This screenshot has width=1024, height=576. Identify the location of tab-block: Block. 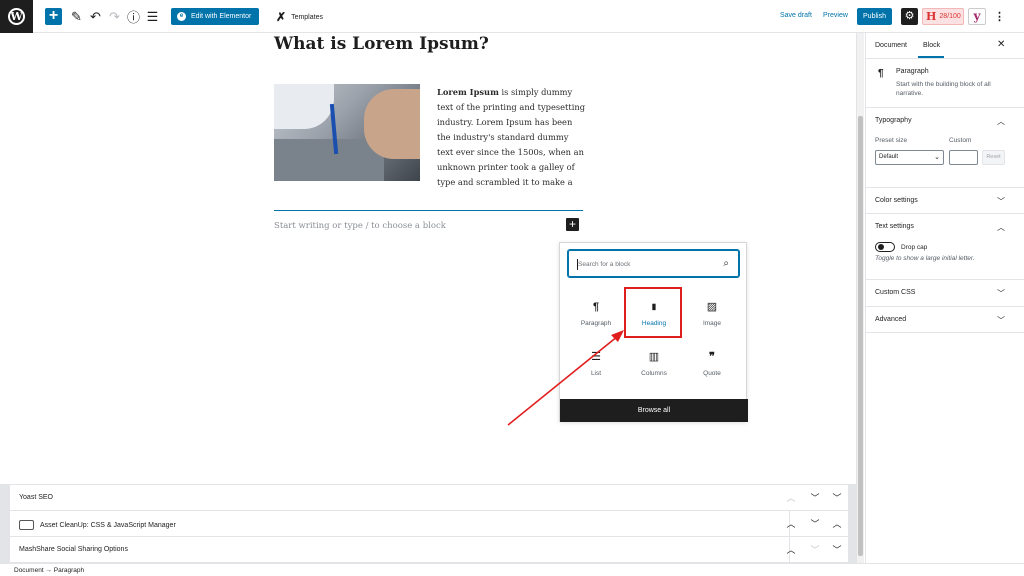
(931, 45).